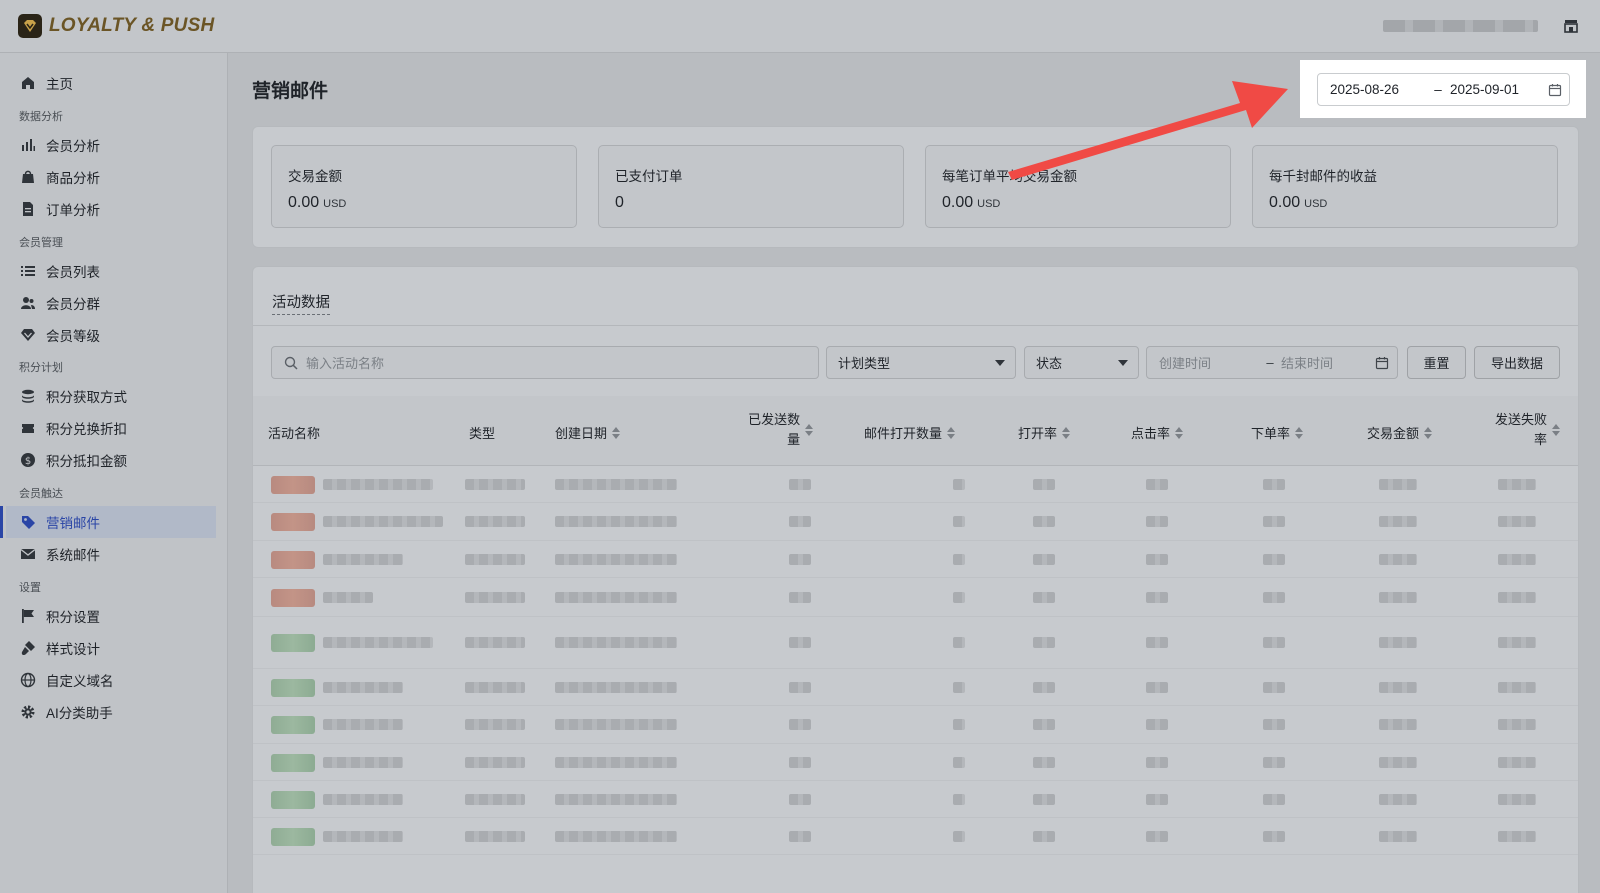 This screenshot has height=893, width=1600. Describe the element at coordinates (1078, 186) in the screenshot. I see `metric-avg-order-value: 每笔订单平均交易金额 0.00 USD` at that location.